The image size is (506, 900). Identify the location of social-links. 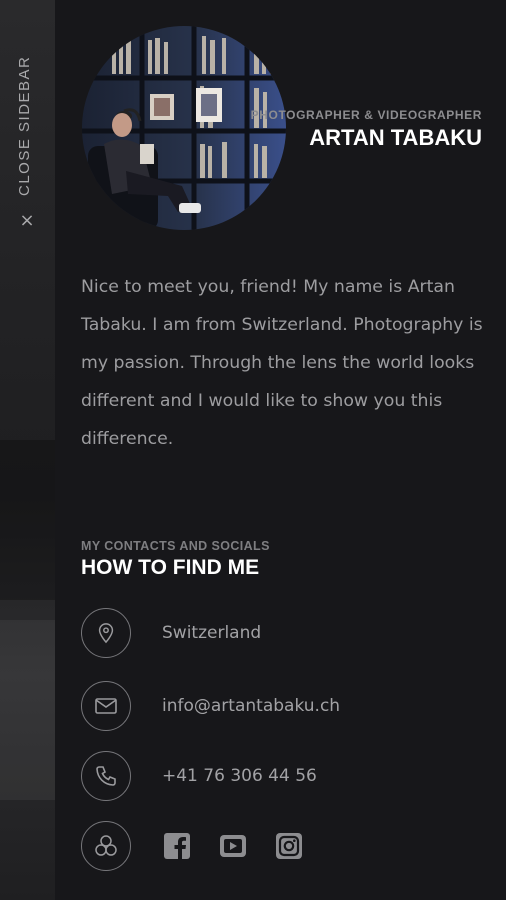
(233, 846).